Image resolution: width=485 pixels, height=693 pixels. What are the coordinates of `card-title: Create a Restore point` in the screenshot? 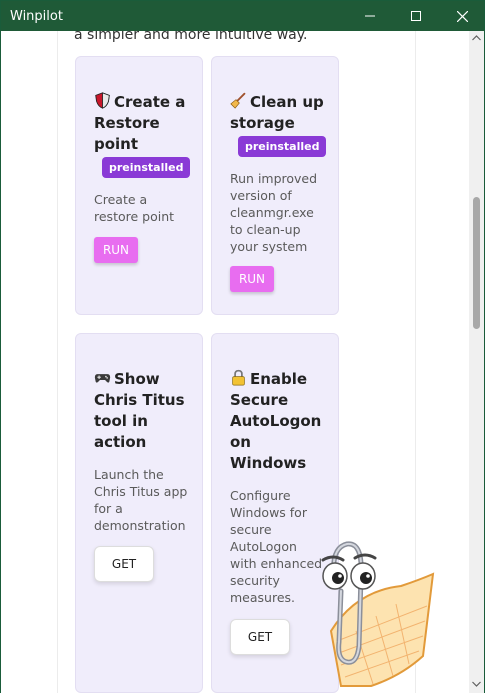 It's located at (140, 122).